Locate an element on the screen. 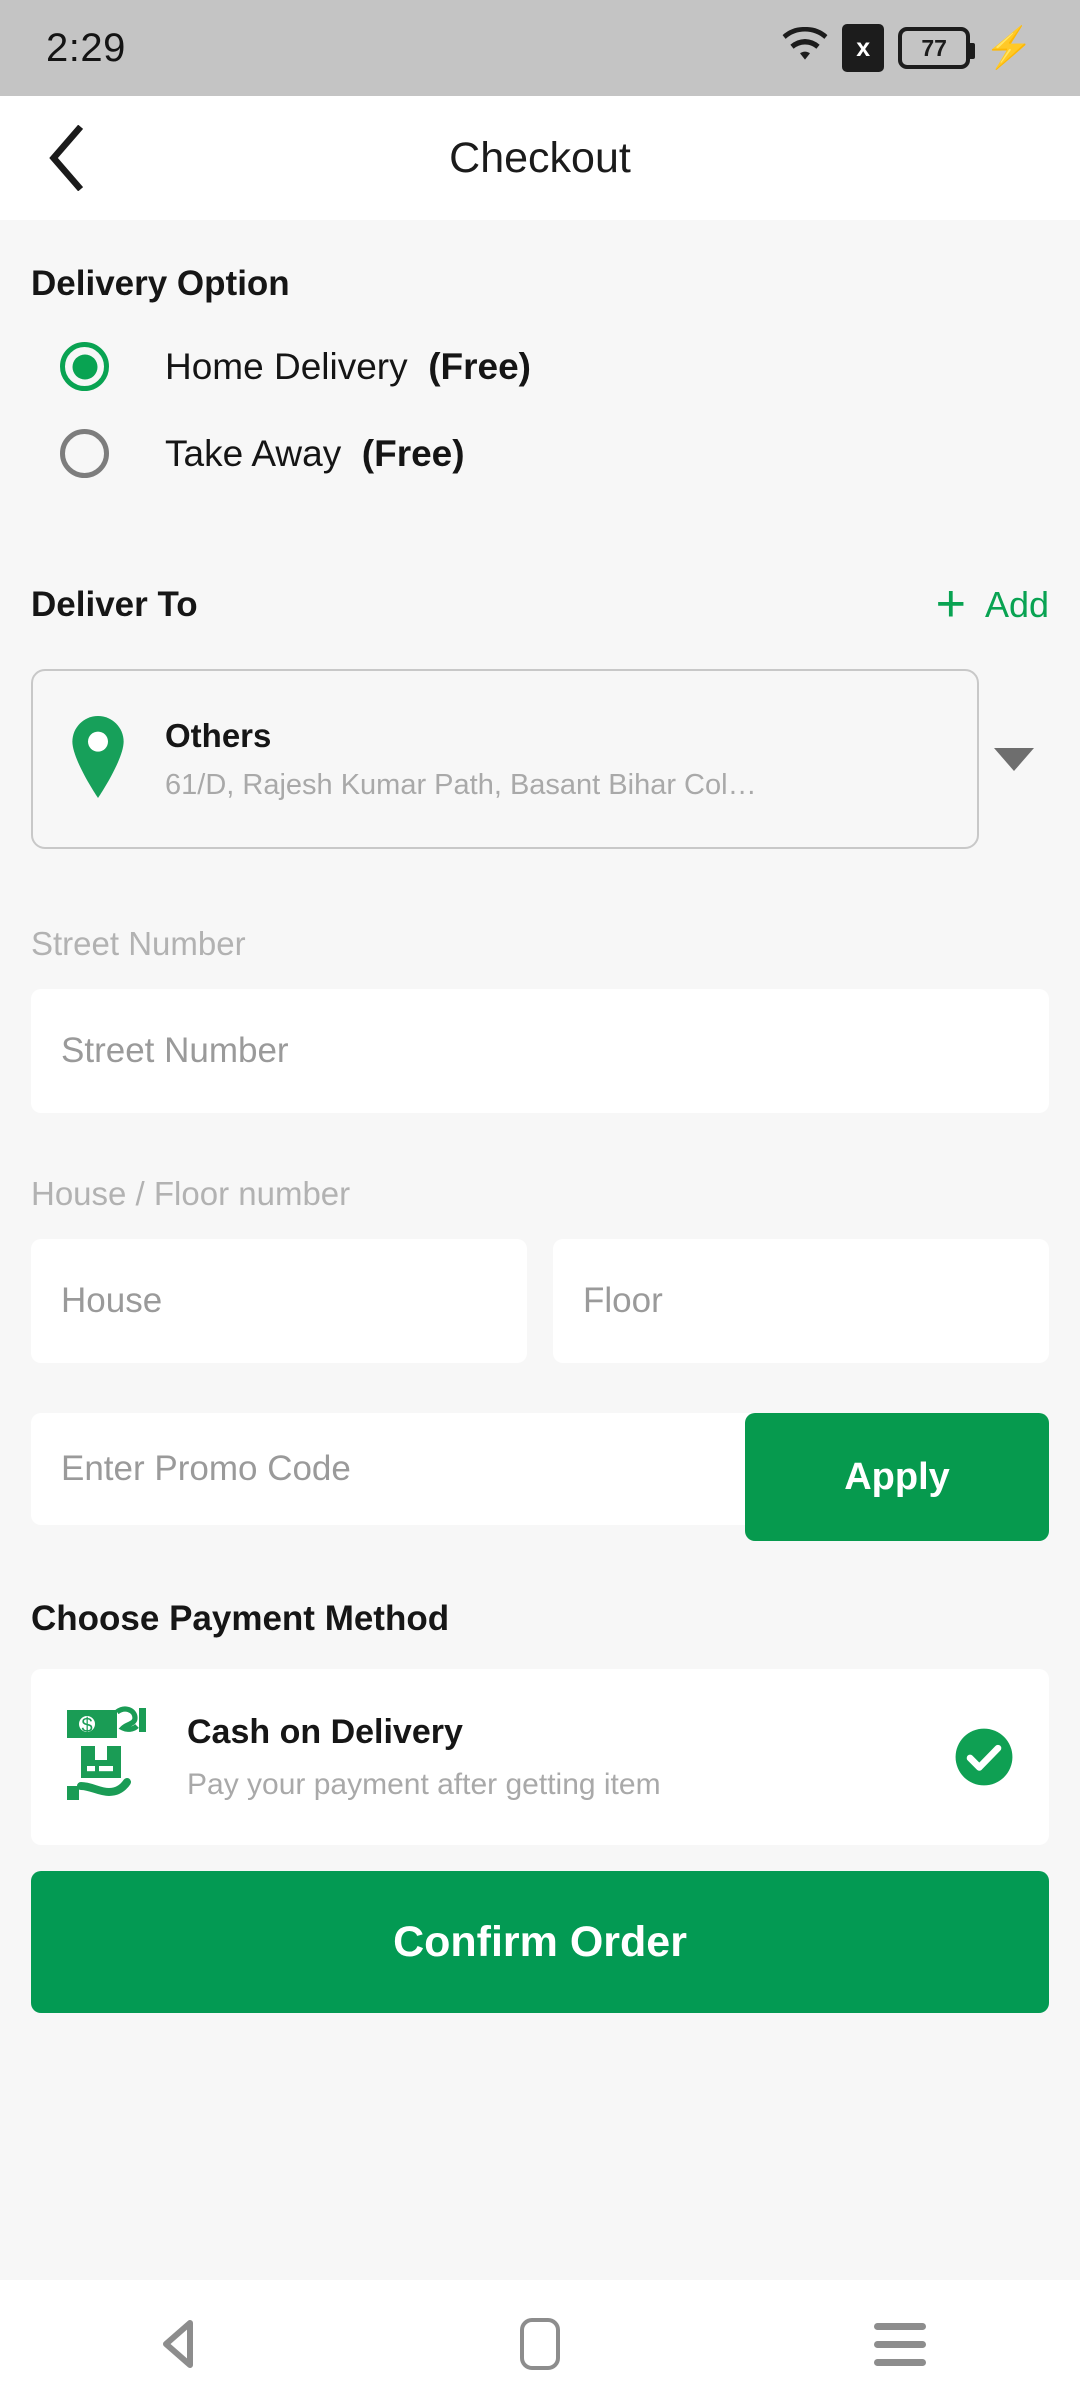 The height and width of the screenshot is (2408, 1080). nav-recents-icon is located at coordinates (900, 2344).